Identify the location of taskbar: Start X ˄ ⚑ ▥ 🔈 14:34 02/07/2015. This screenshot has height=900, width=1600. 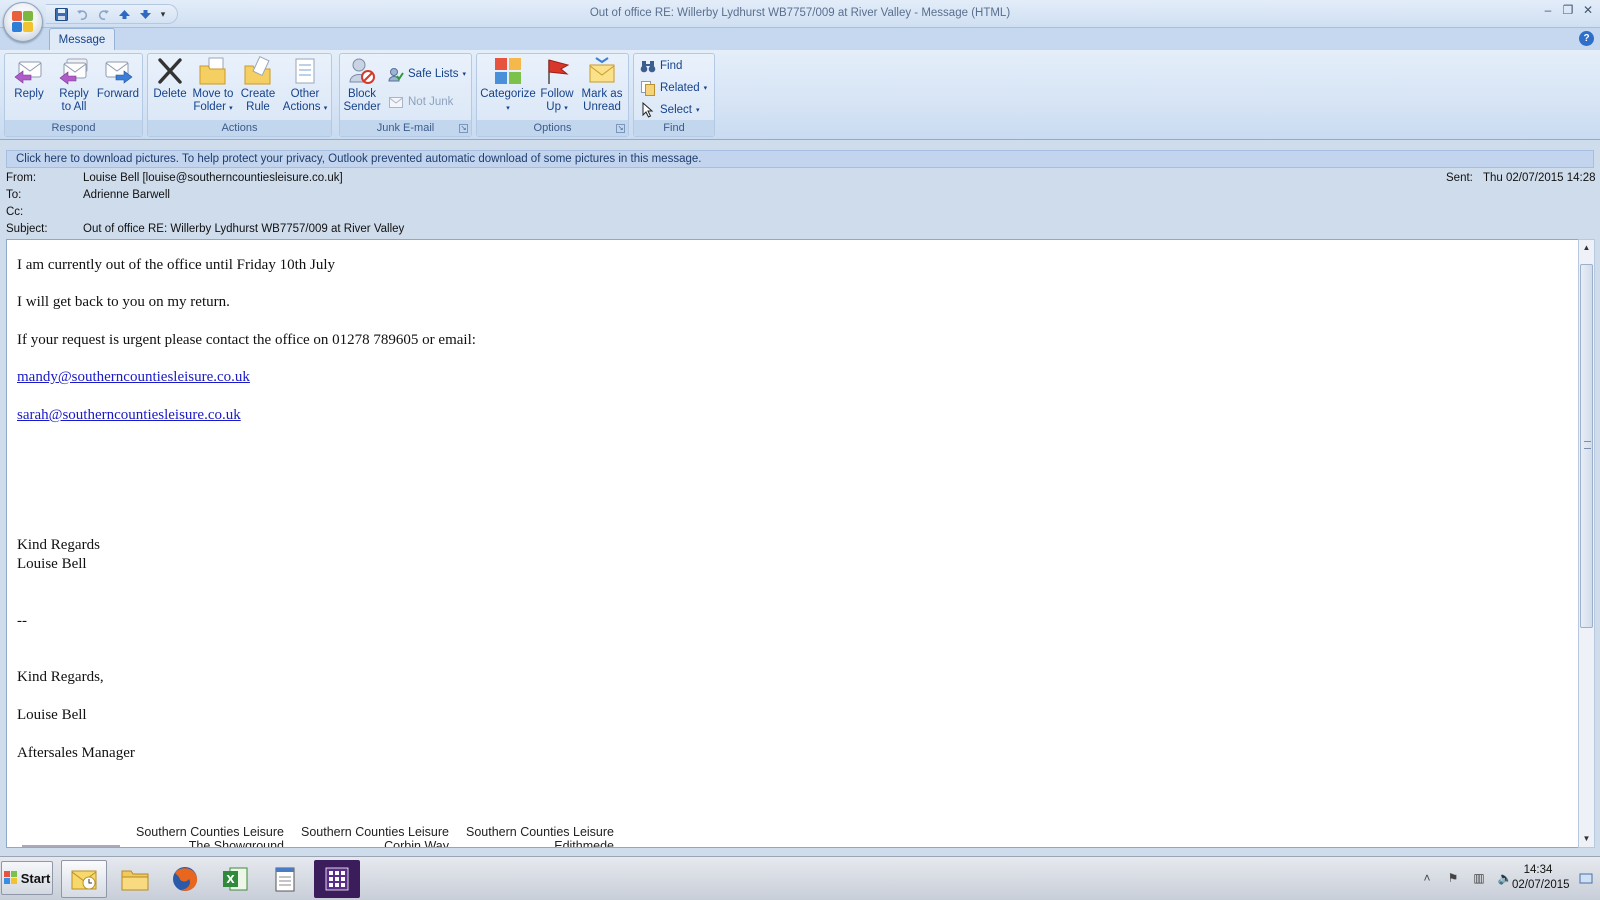
(800, 878).